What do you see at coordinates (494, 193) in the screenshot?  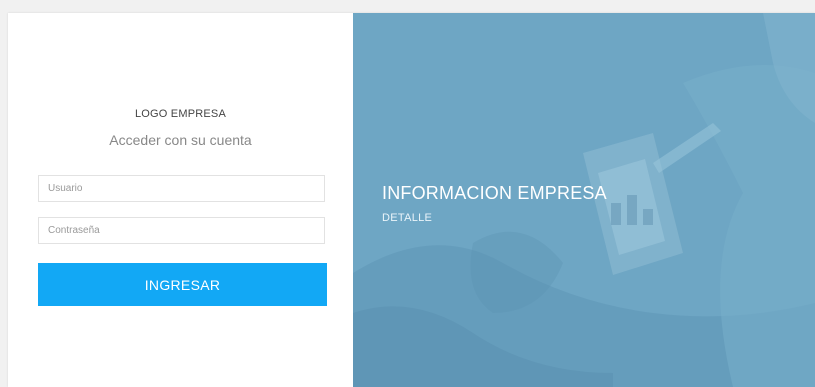 I see `info-title: INFORMACION EMPRESA` at bounding box center [494, 193].